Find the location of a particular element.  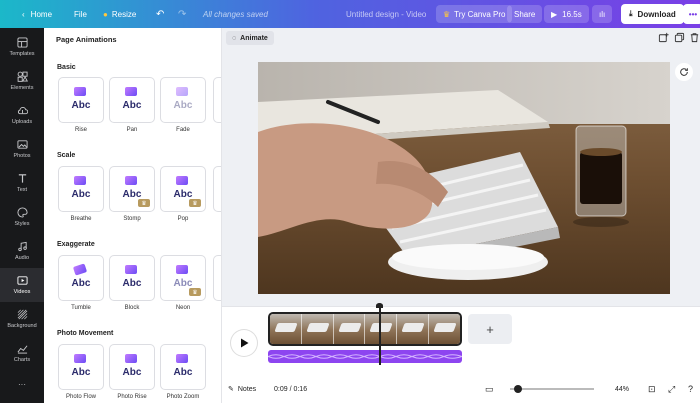

refresh-icon is located at coordinates (684, 72).